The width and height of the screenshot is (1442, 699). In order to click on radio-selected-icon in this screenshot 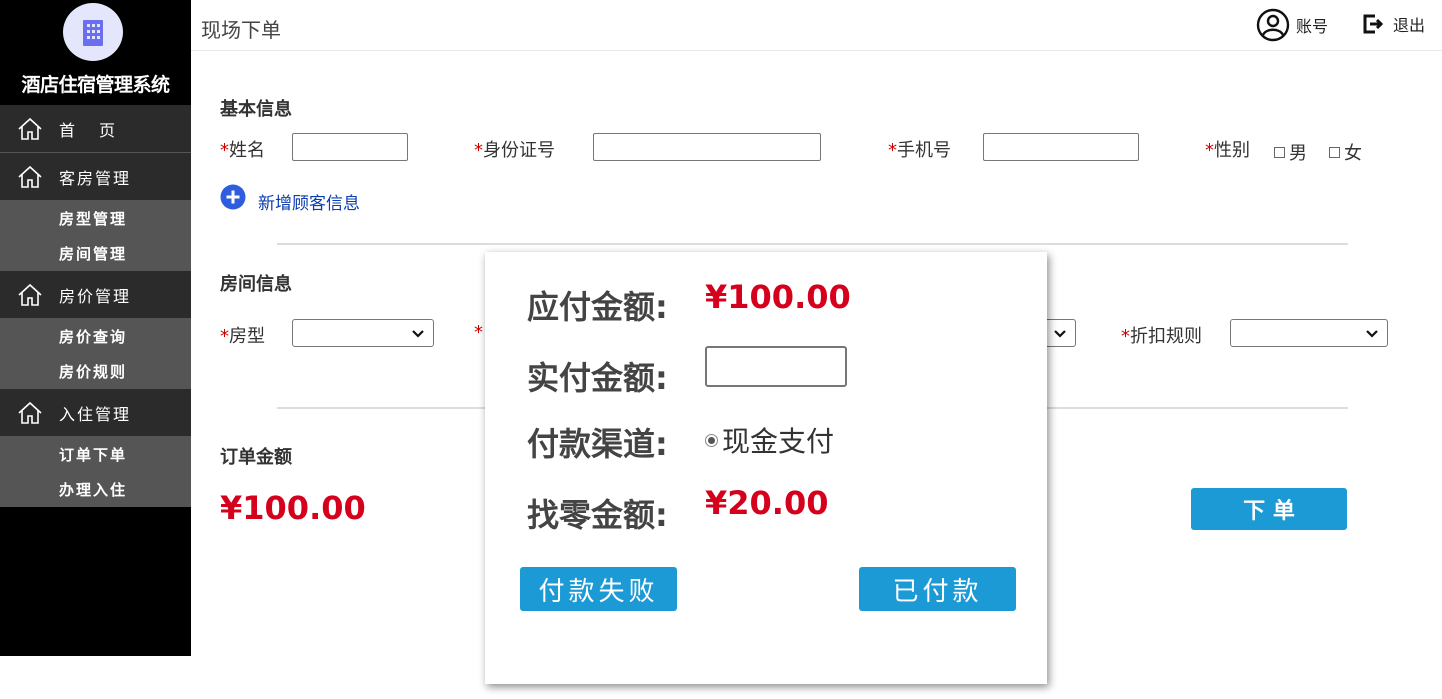, I will do `click(711, 440)`.